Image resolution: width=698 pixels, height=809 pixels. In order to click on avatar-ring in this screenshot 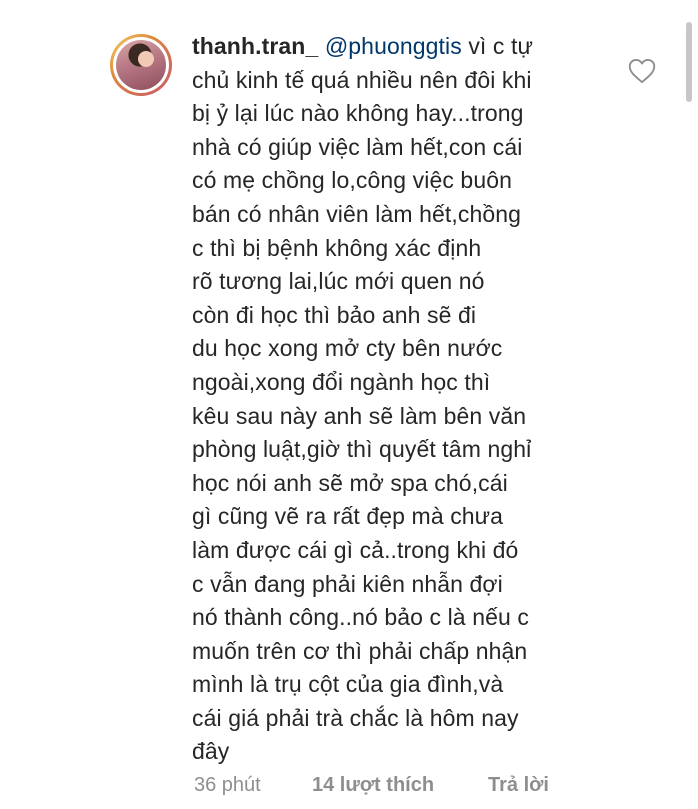, I will do `click(141, 65)`.